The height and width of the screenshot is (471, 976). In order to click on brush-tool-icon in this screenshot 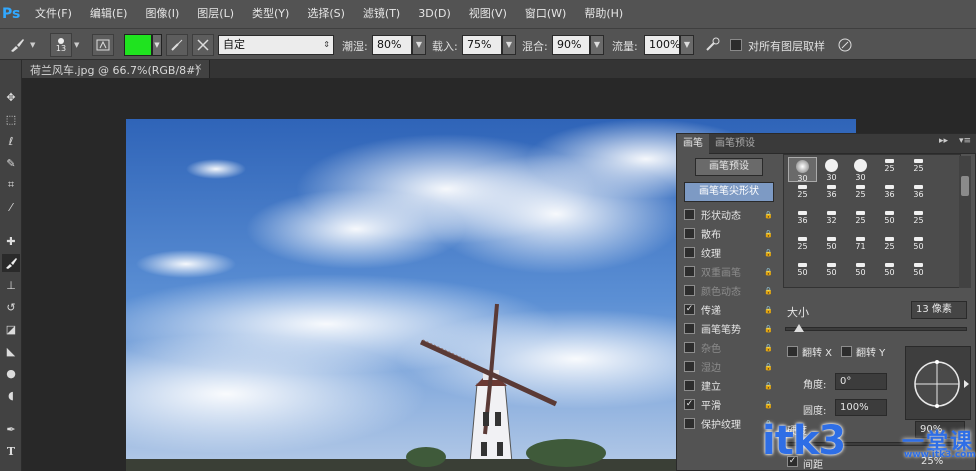, I will do `click(11, 263)`.